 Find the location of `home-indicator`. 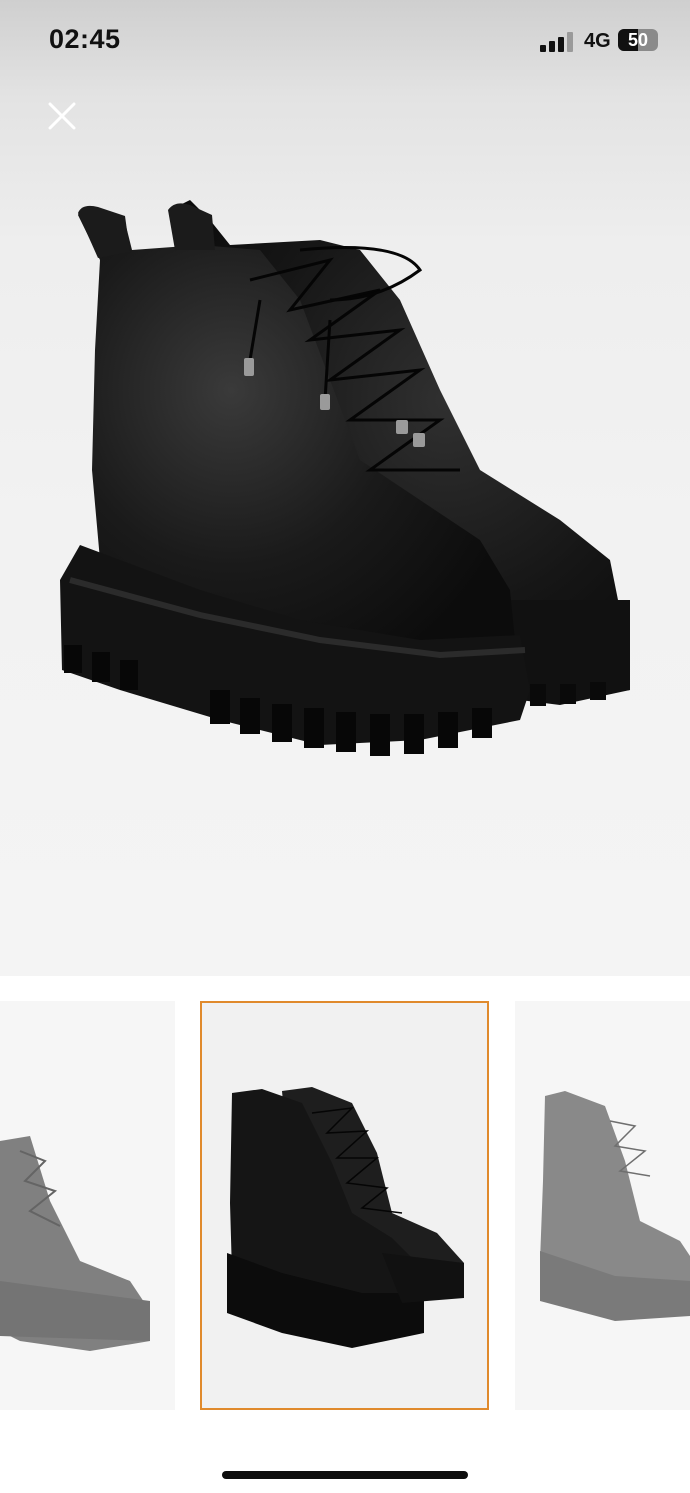

home-indicator is located at coordinates (345, 1475).